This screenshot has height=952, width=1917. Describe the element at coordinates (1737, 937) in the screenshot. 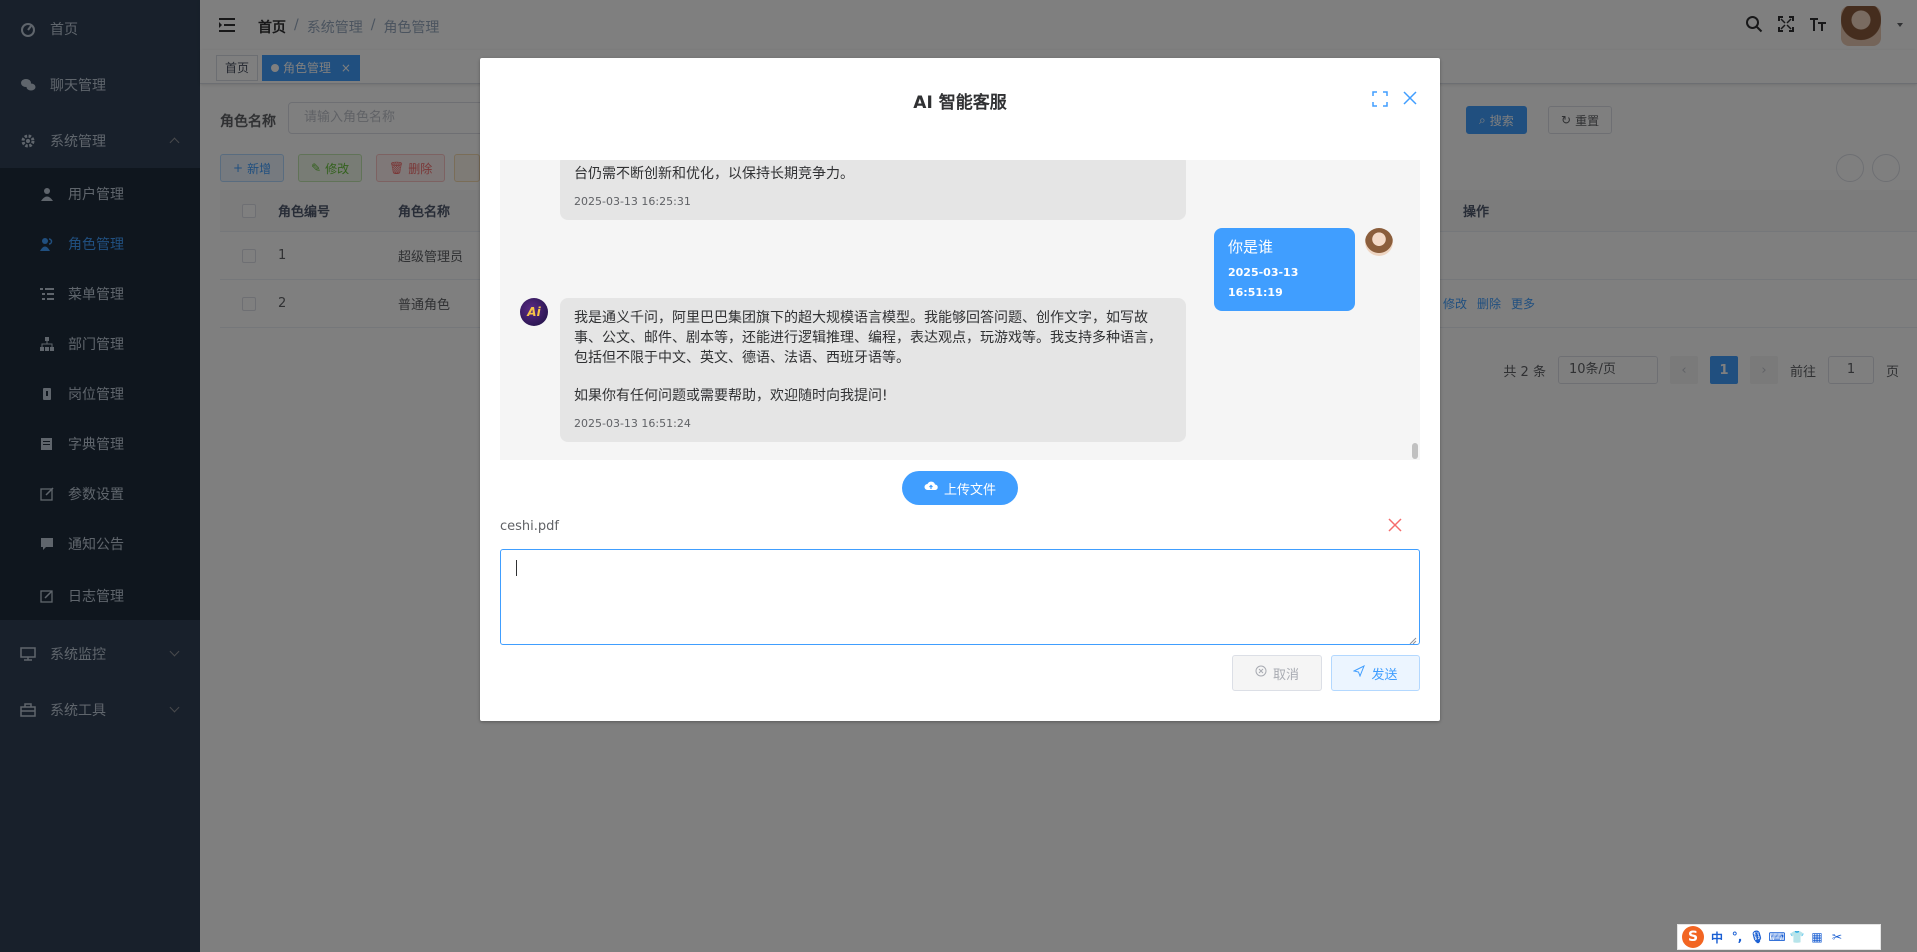

I see `ime-punct-toggle: °,` at that location.